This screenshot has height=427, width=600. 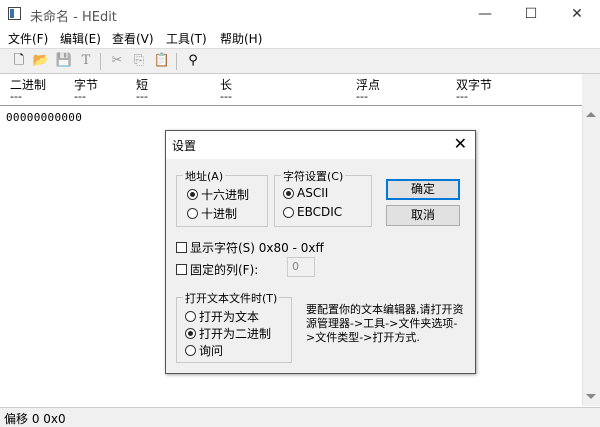 I want to click on address-group: 地址(A) 十六进制 十进制, so click(x=222, y=197).